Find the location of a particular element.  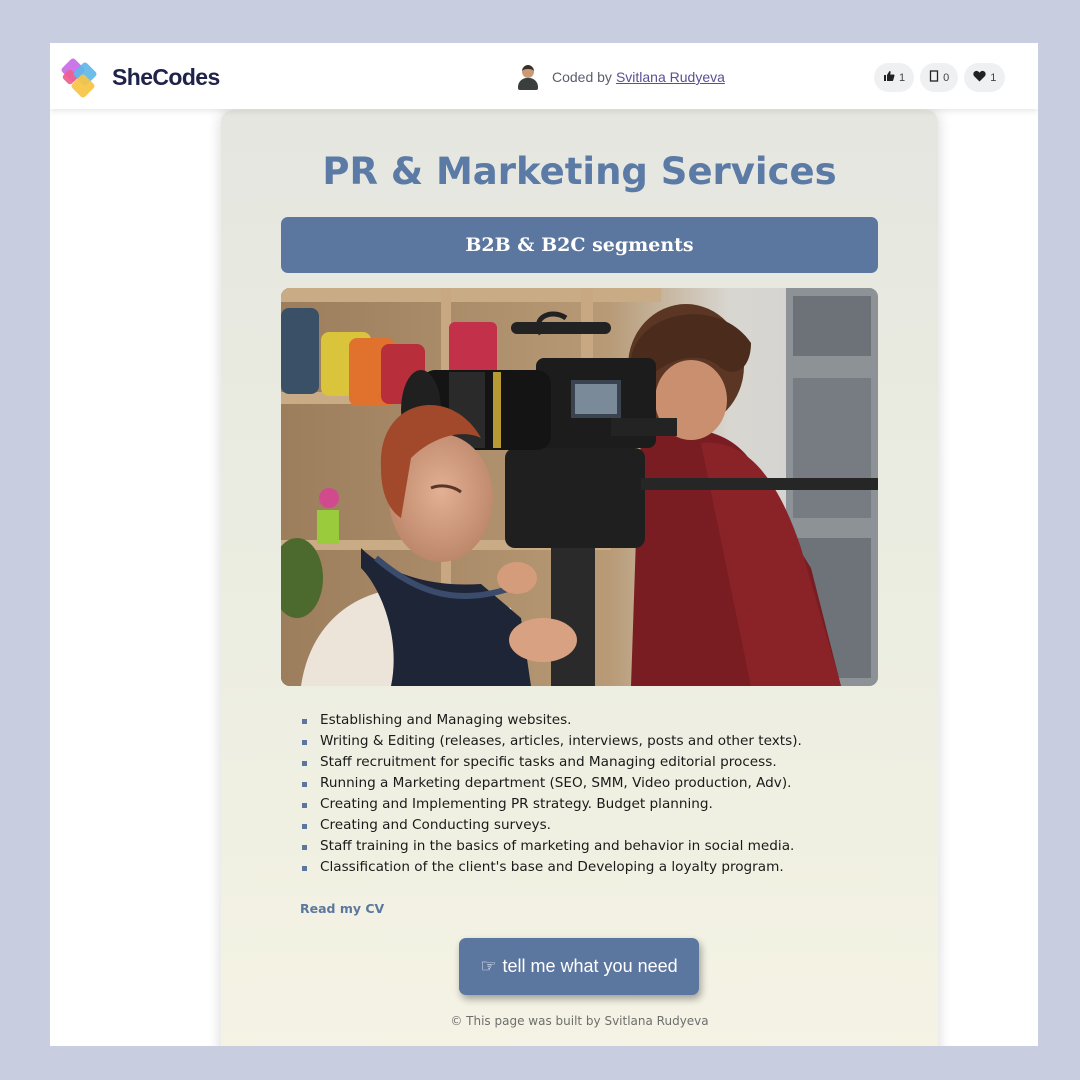

stats-group: 1 0 1 is located at coordinates (940, 77).